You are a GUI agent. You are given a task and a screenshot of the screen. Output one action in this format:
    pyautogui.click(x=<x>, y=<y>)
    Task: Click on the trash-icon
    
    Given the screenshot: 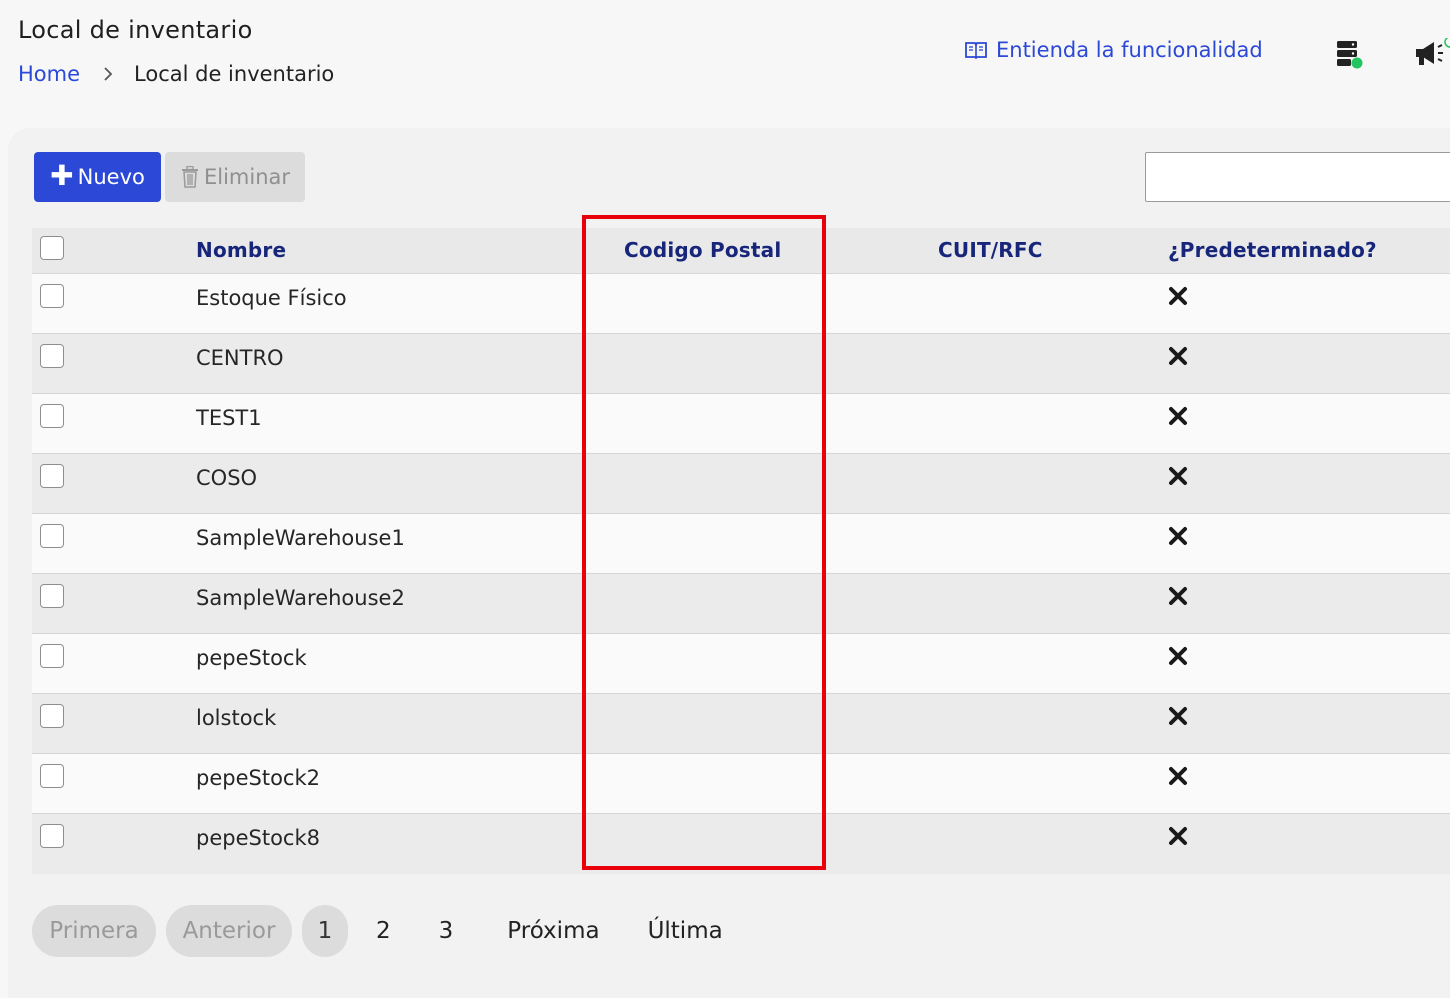 What is the action you would take?
    pyautogui.click(x=189, y=177)
    